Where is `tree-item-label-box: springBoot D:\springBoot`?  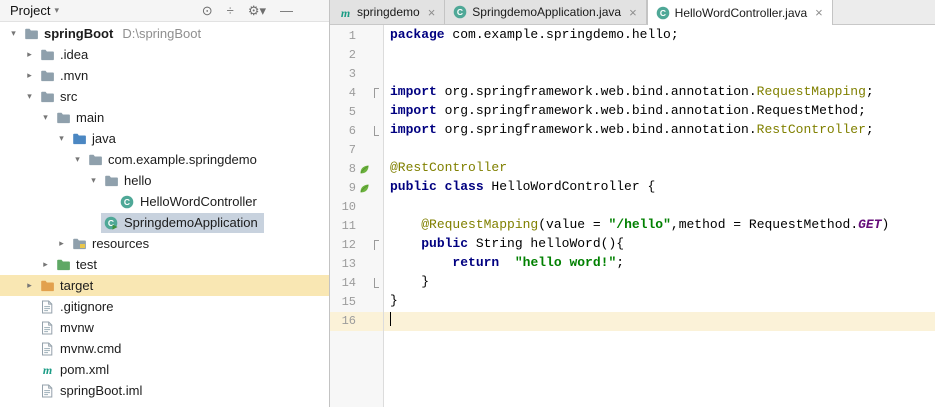
tree-item-label-box: springBoot D:\springBoot is located at coordinates (114, 34).